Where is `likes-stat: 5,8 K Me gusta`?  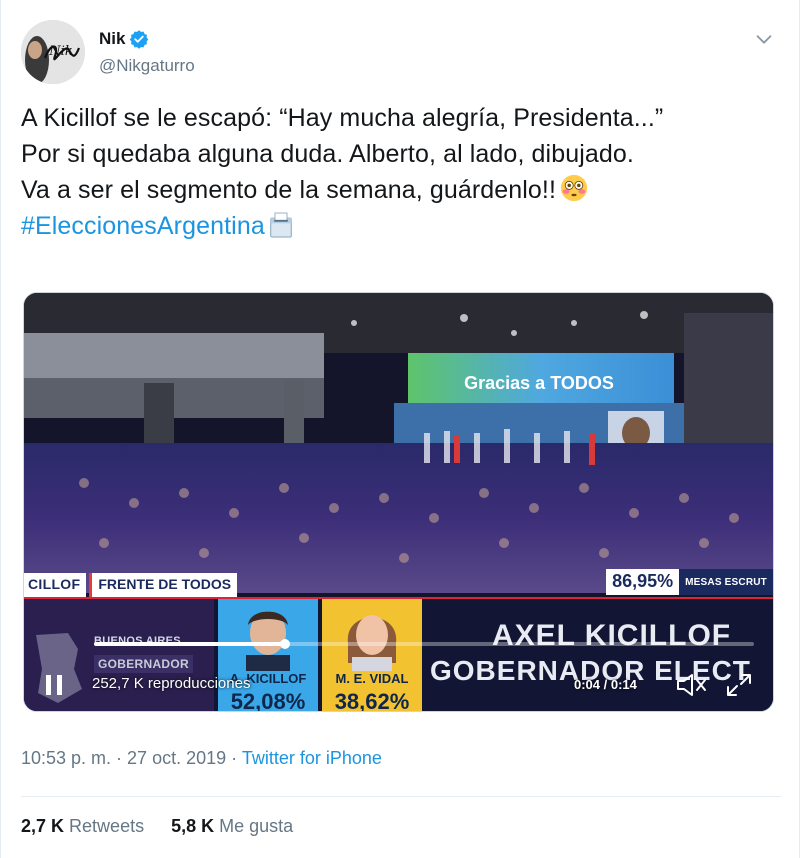 likes-stat: 5,8 K Me gusta is located at coordinates (232, 826).